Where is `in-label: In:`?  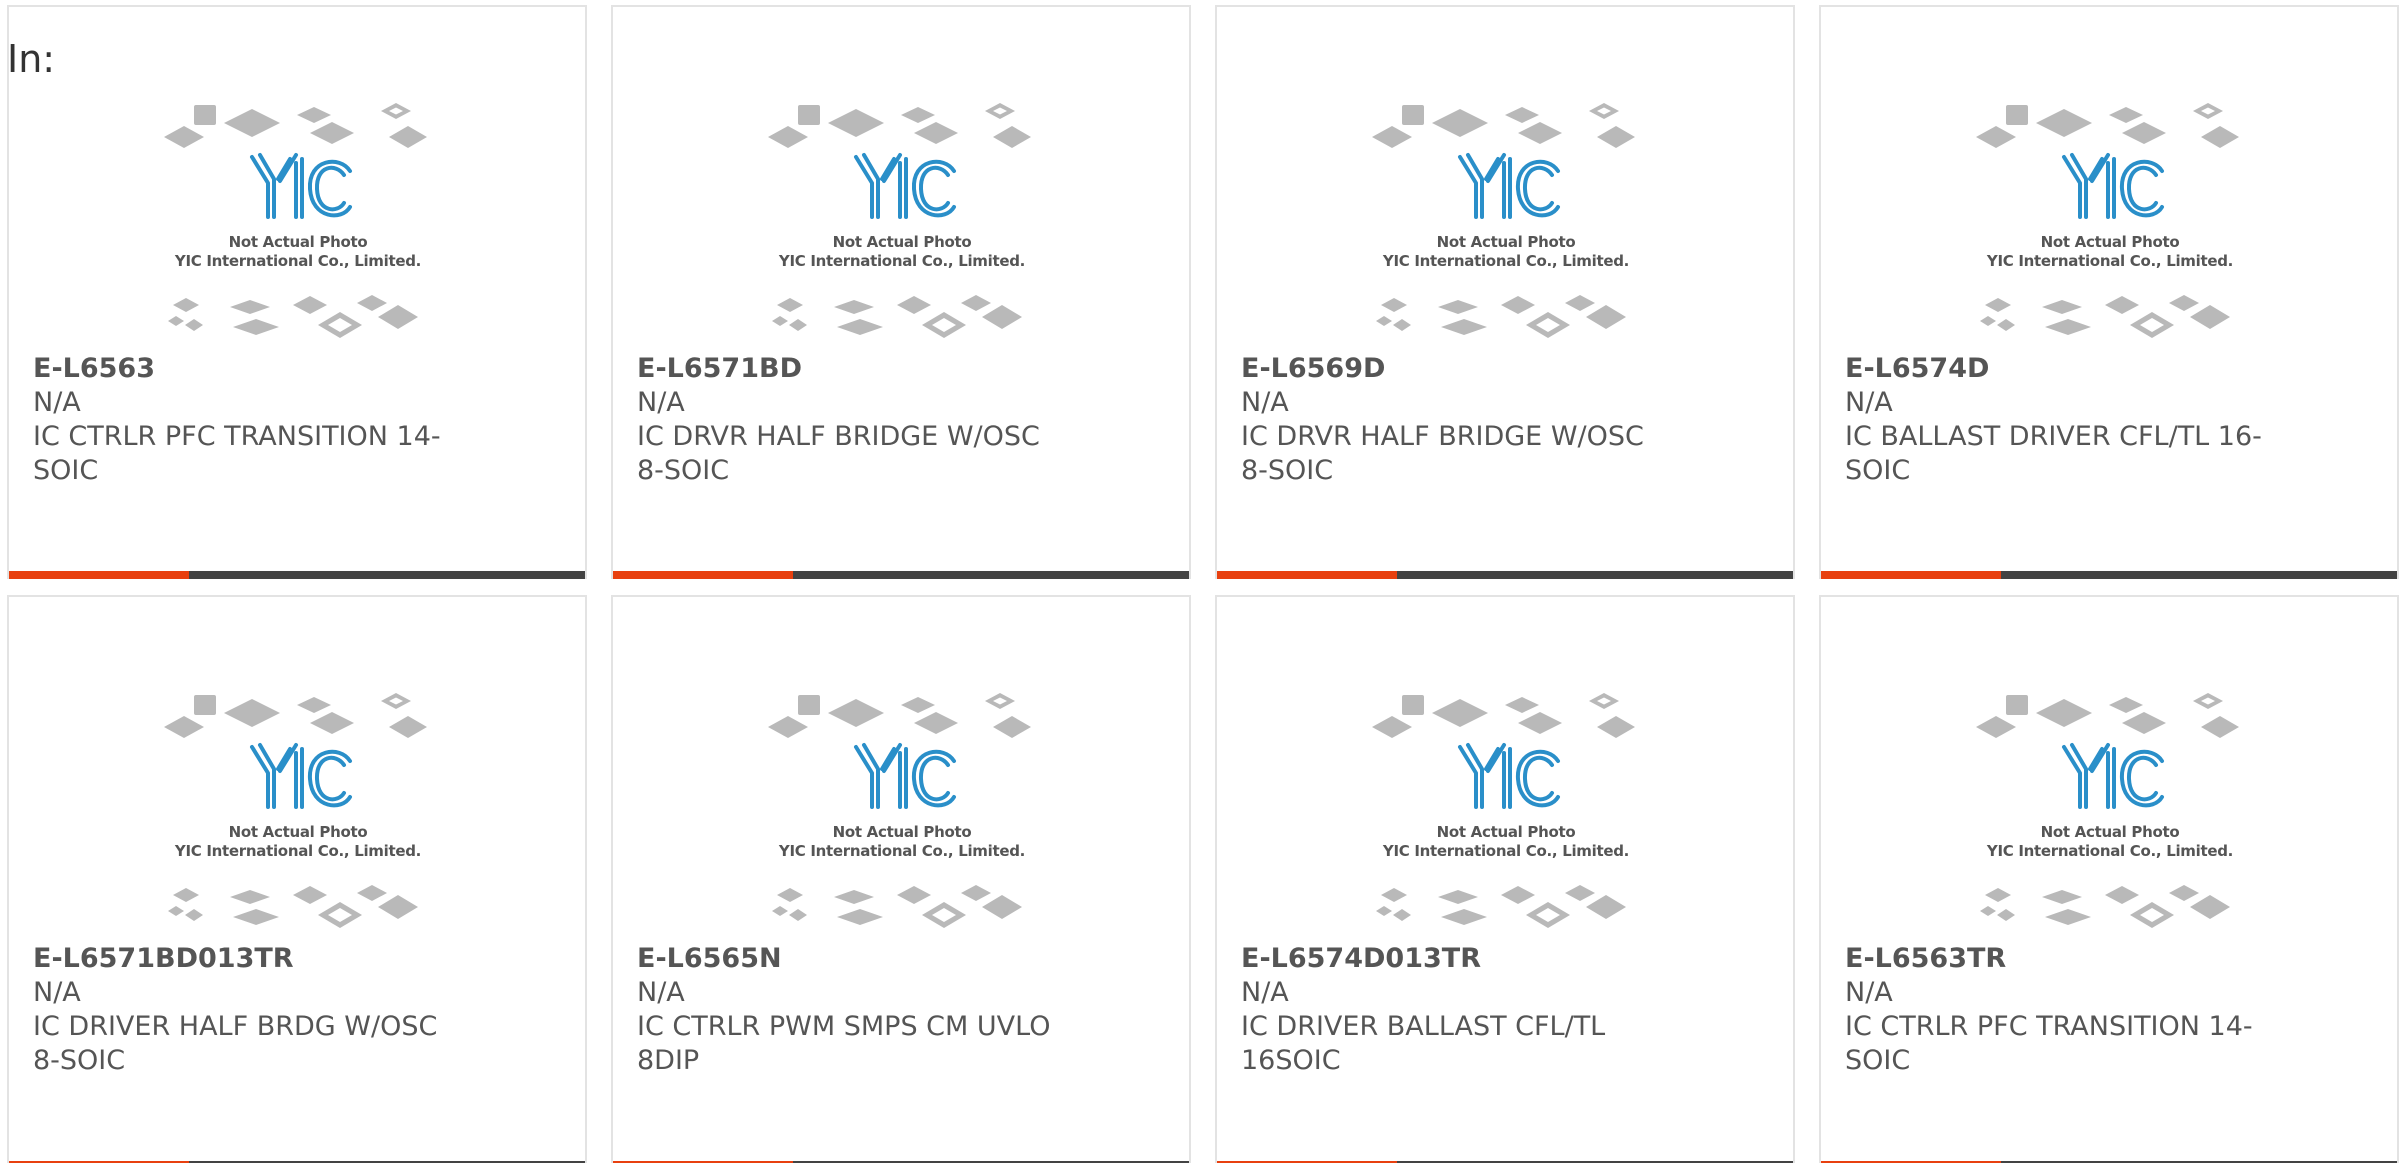 in-label: In: is located at coordinates (31, 59).